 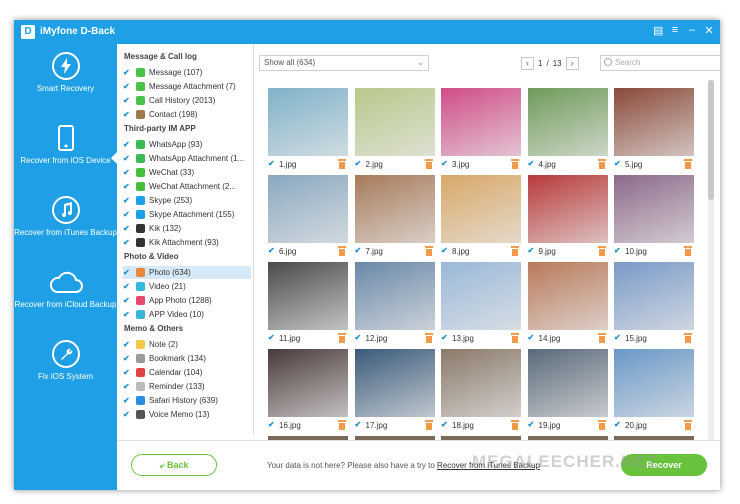 What do you see at coordinates (658, 30) in the screenshot?
I see `feedback-icon: ▤` at bounding box center [658, 30].